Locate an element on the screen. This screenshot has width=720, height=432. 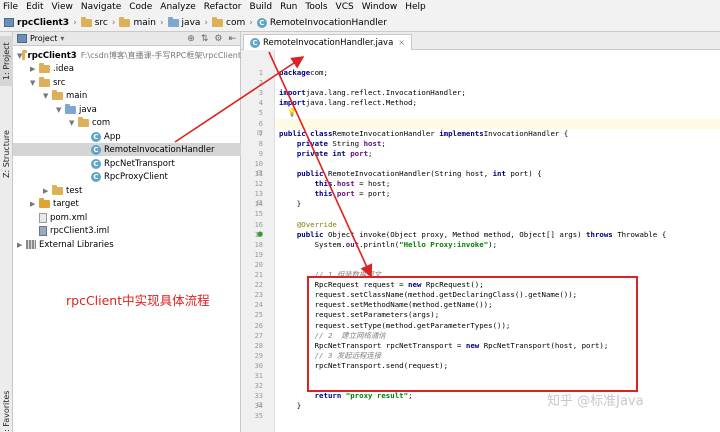
tree-item: rpcClient3.iml is located at coordinates (127, 230).